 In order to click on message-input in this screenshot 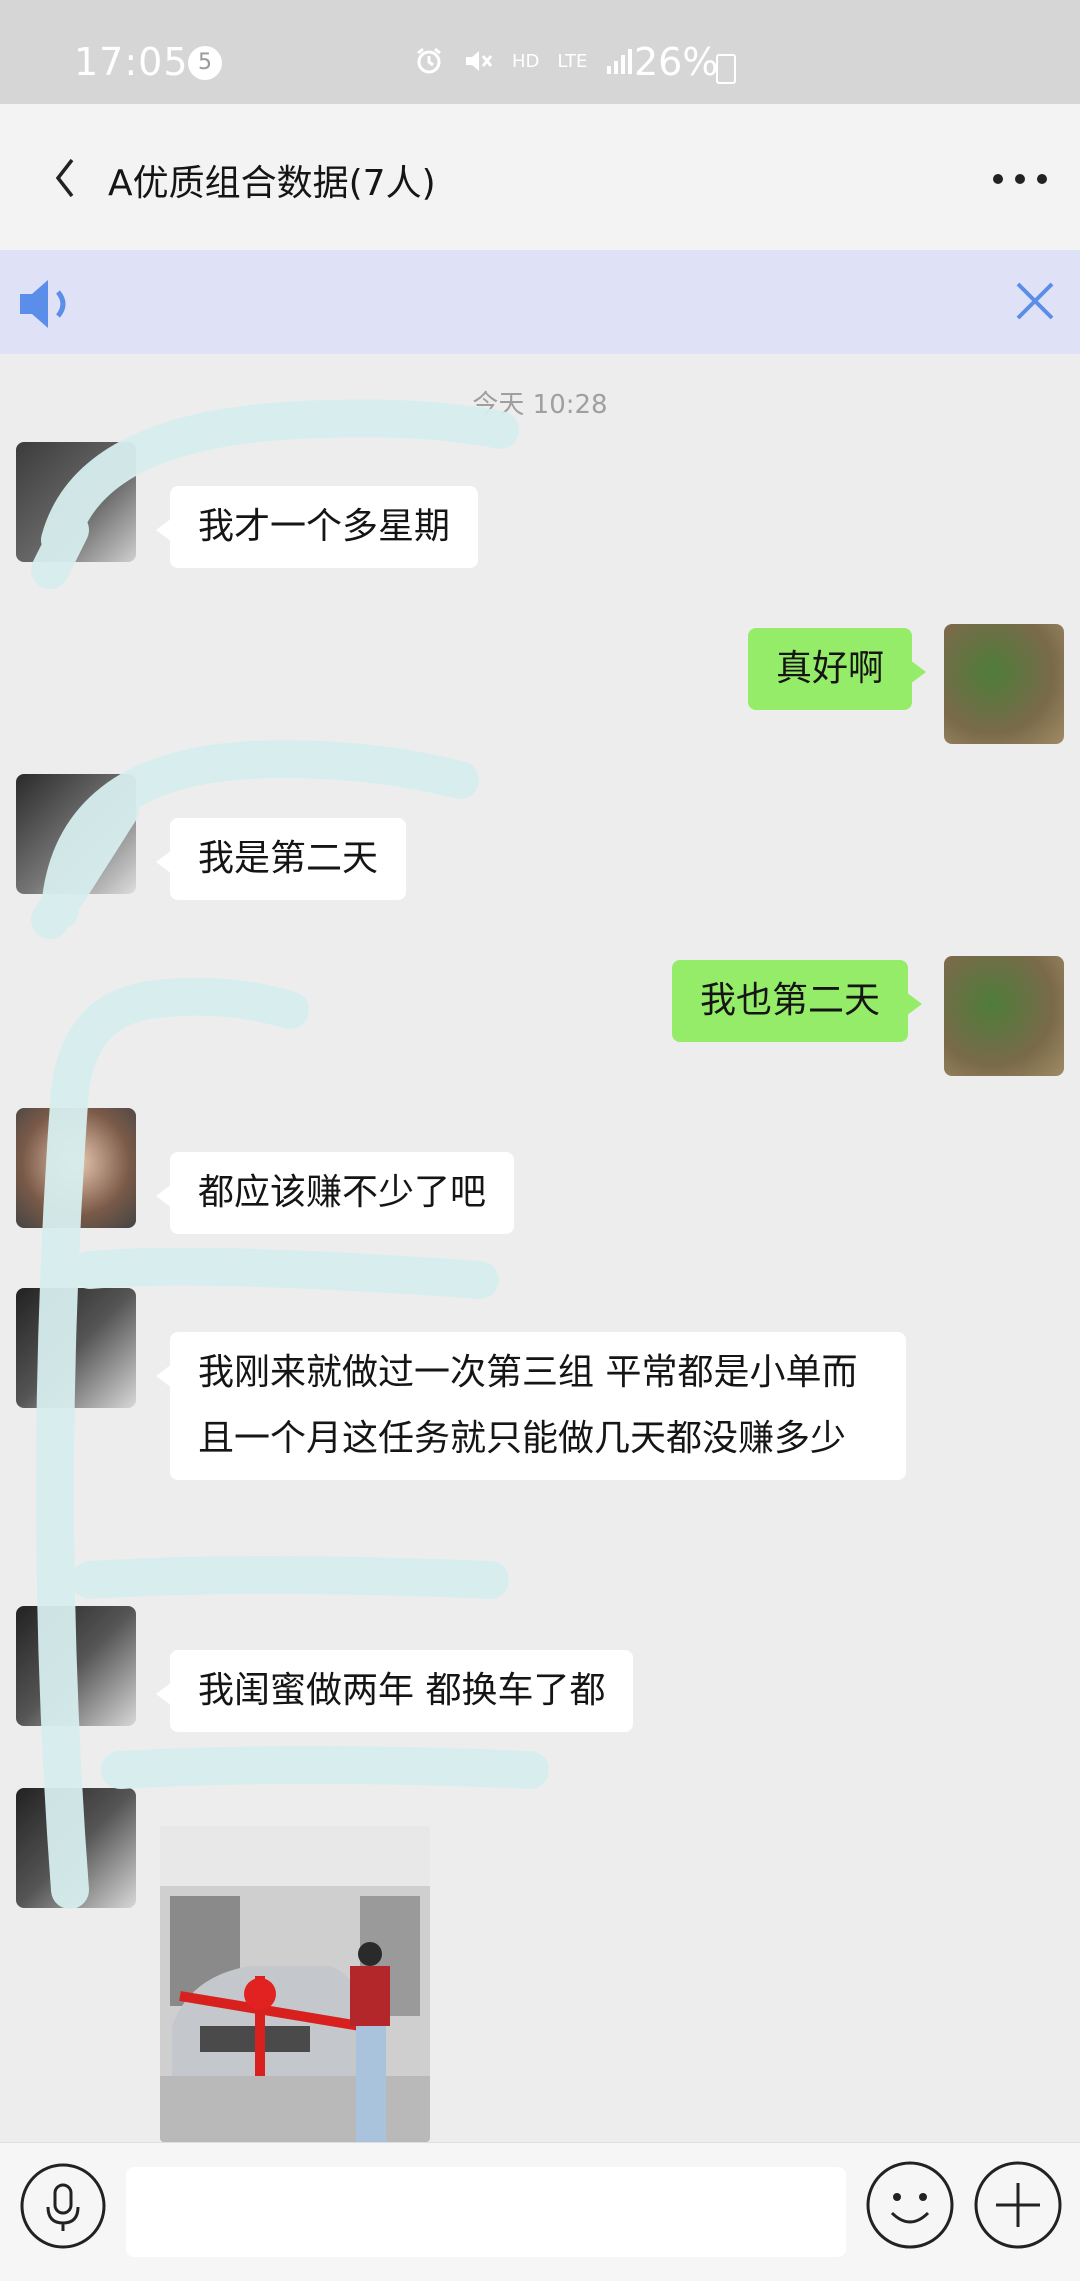, I will do `click(486, 2212)`.